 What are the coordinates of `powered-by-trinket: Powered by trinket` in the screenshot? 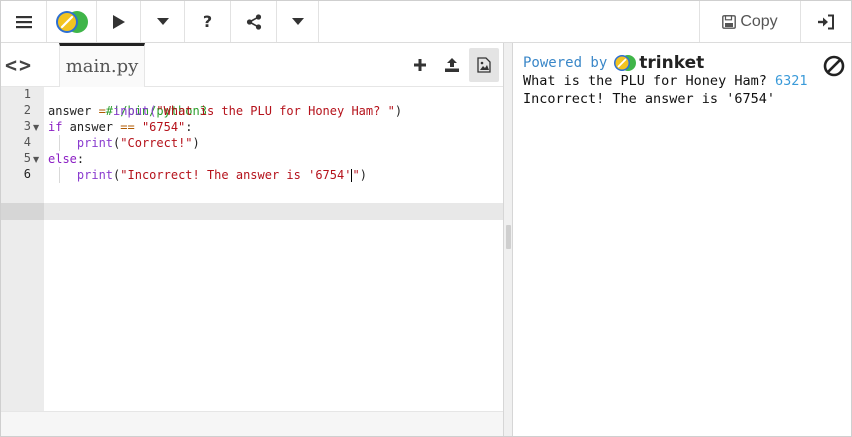 It's located at (613, 63).